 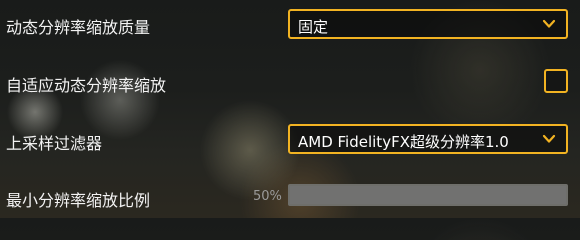 I want to click on upsampling-filter-dropdown: AMD FidelityFX超级分辨率1.0, so click(x=428, y=139).